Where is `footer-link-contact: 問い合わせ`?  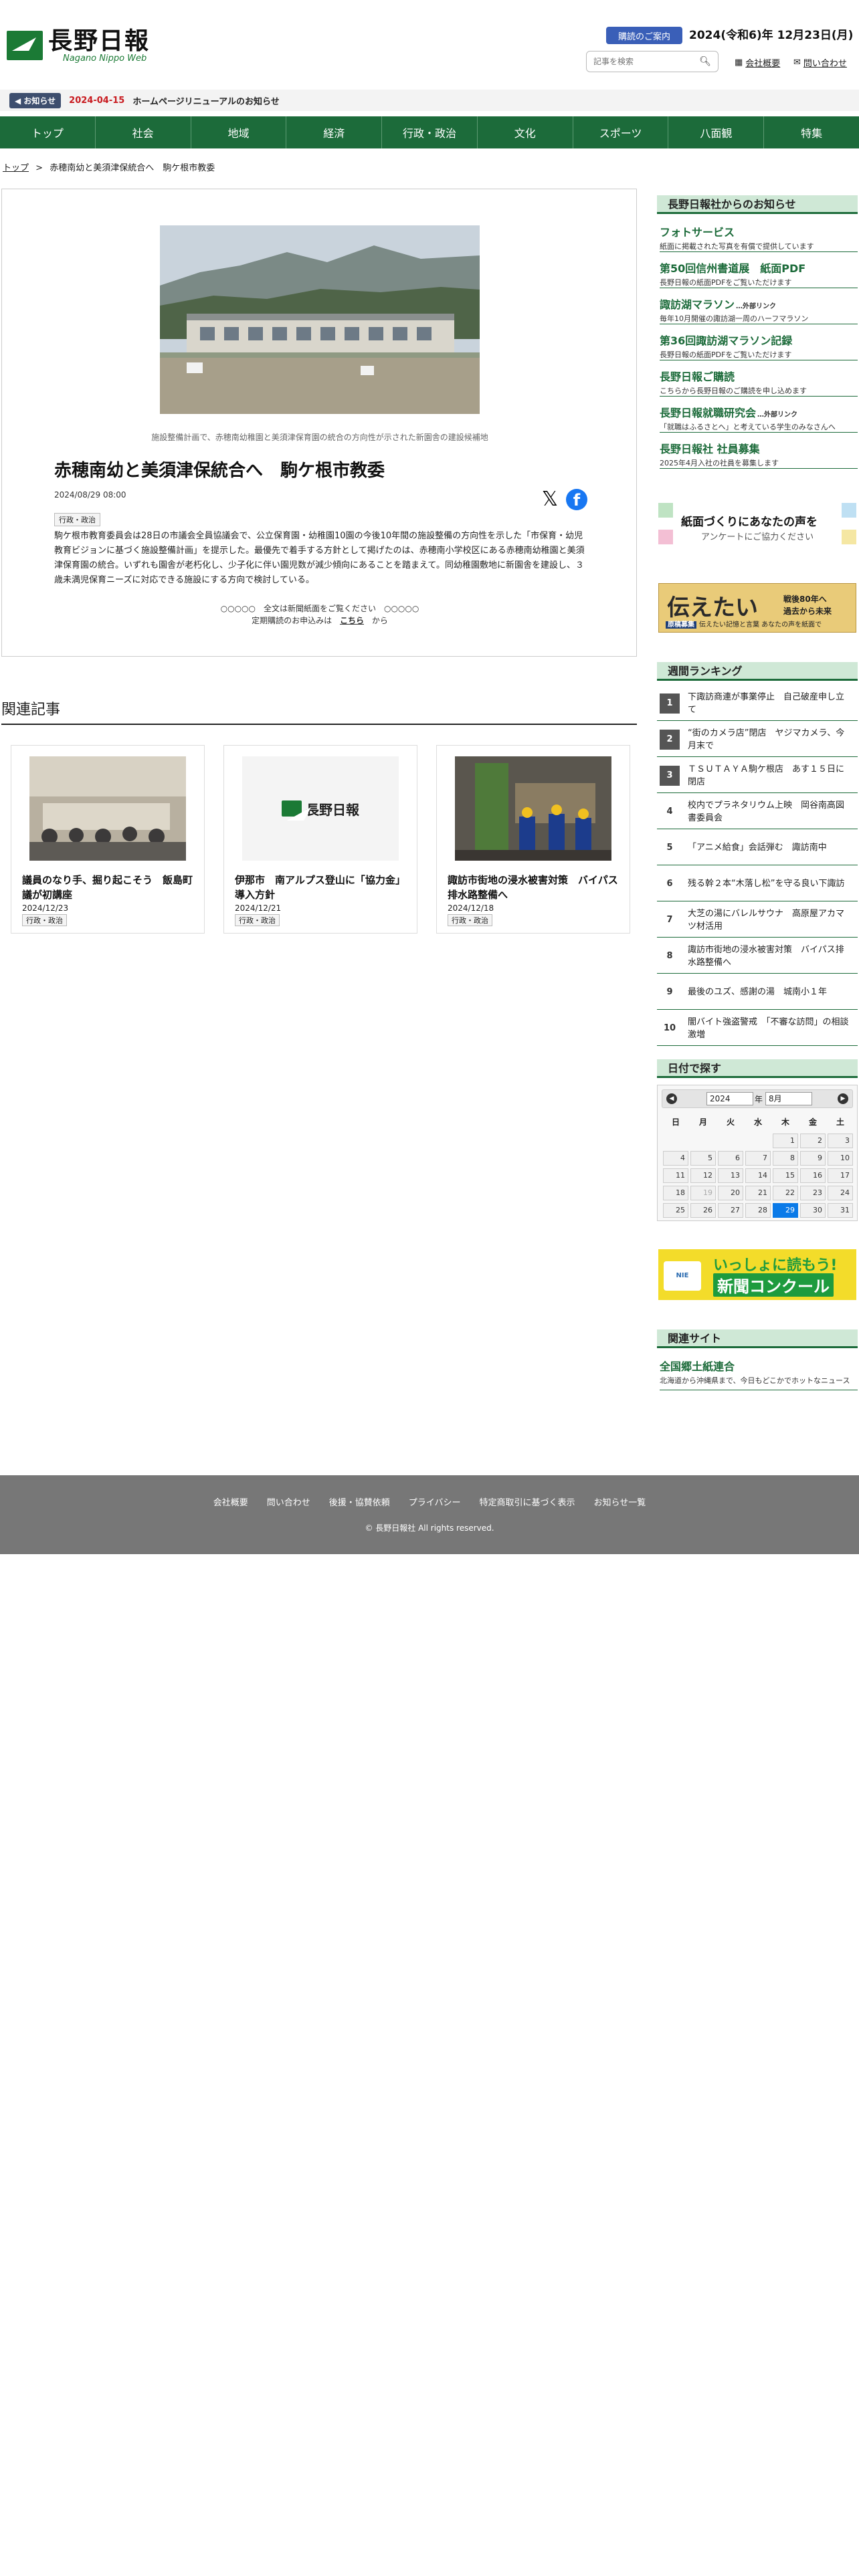 footer-link-contact: 問い合わせ is located at coordinates (288, 1502).